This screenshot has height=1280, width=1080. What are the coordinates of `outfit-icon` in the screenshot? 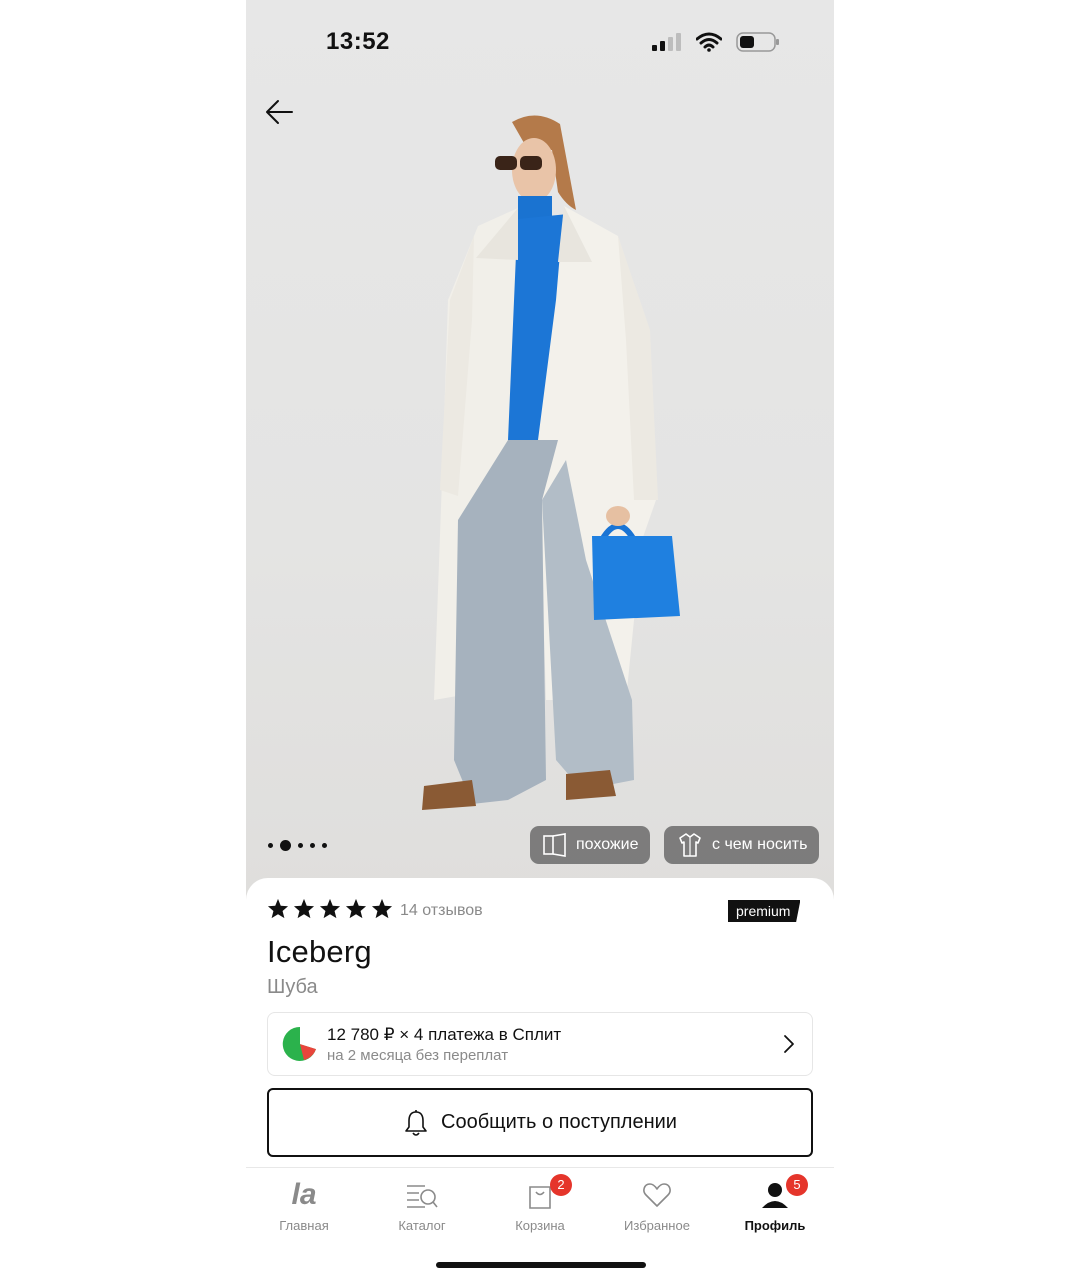 It's located at (690, 845).